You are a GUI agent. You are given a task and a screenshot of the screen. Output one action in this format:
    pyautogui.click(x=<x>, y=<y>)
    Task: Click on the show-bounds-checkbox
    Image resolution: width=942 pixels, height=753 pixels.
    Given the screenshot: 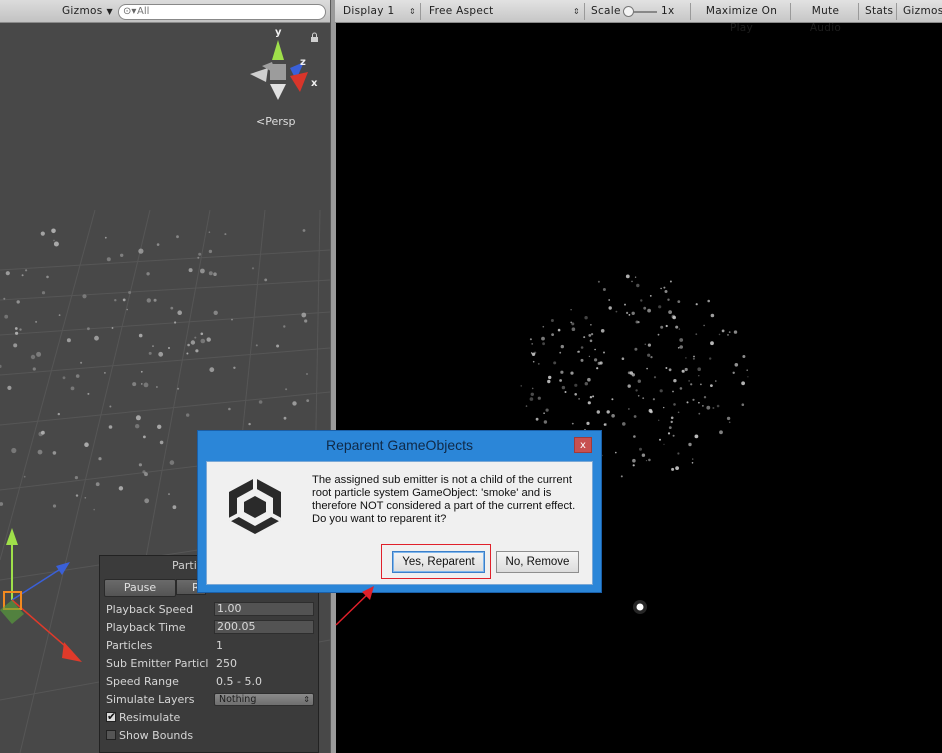 What is the action you would take?
    pyautogui.click(x=111, y=735)
    